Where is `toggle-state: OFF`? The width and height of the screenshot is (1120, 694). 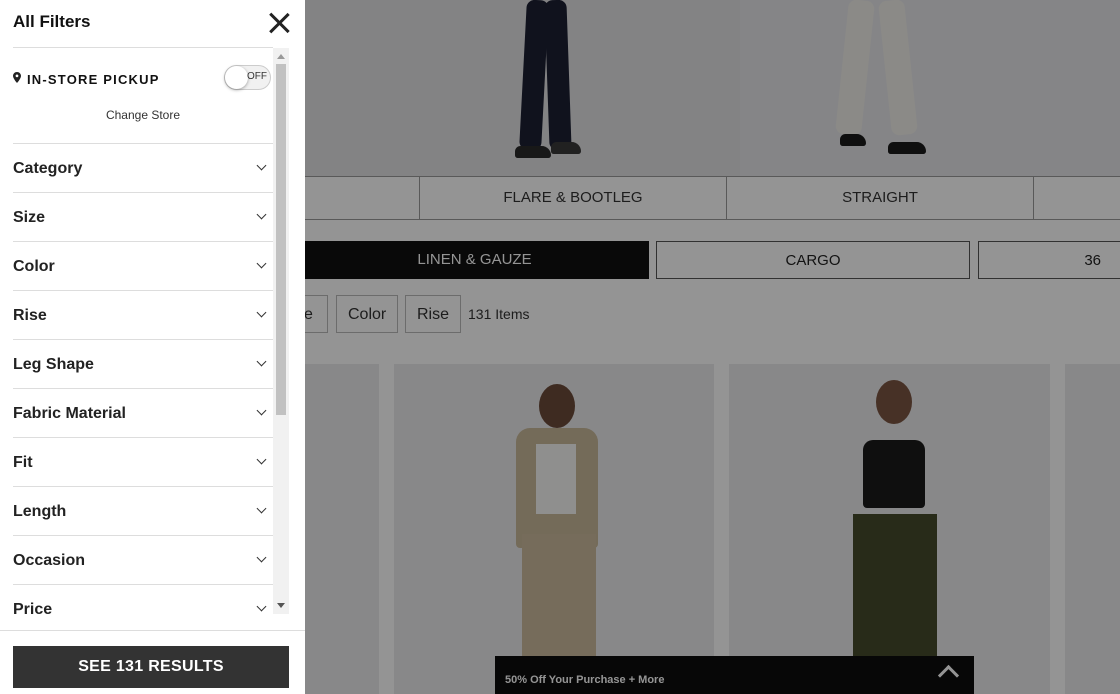 toggle-state: OFF is located at coordinates (257, 76).